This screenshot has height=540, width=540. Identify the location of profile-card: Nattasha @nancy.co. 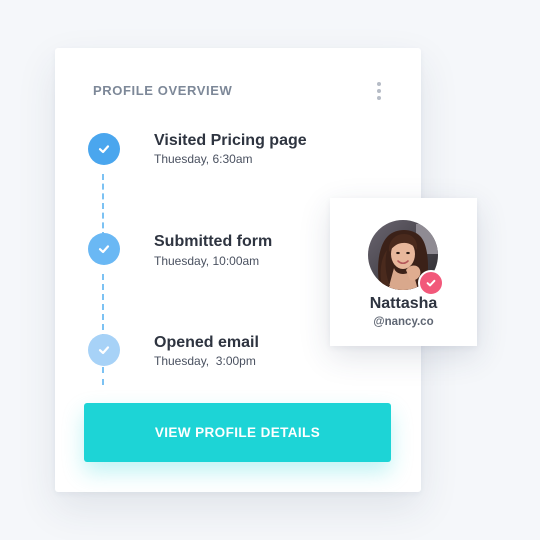
(403, 272).